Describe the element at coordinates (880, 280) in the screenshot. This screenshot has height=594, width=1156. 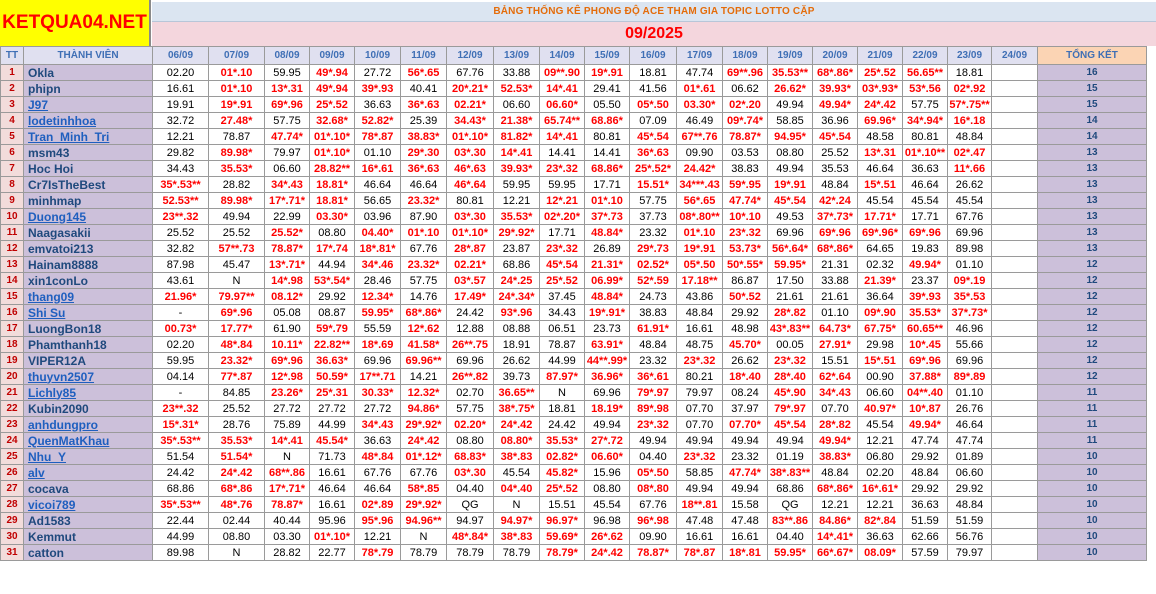
I see `result-cell: 21.39*` at that location.